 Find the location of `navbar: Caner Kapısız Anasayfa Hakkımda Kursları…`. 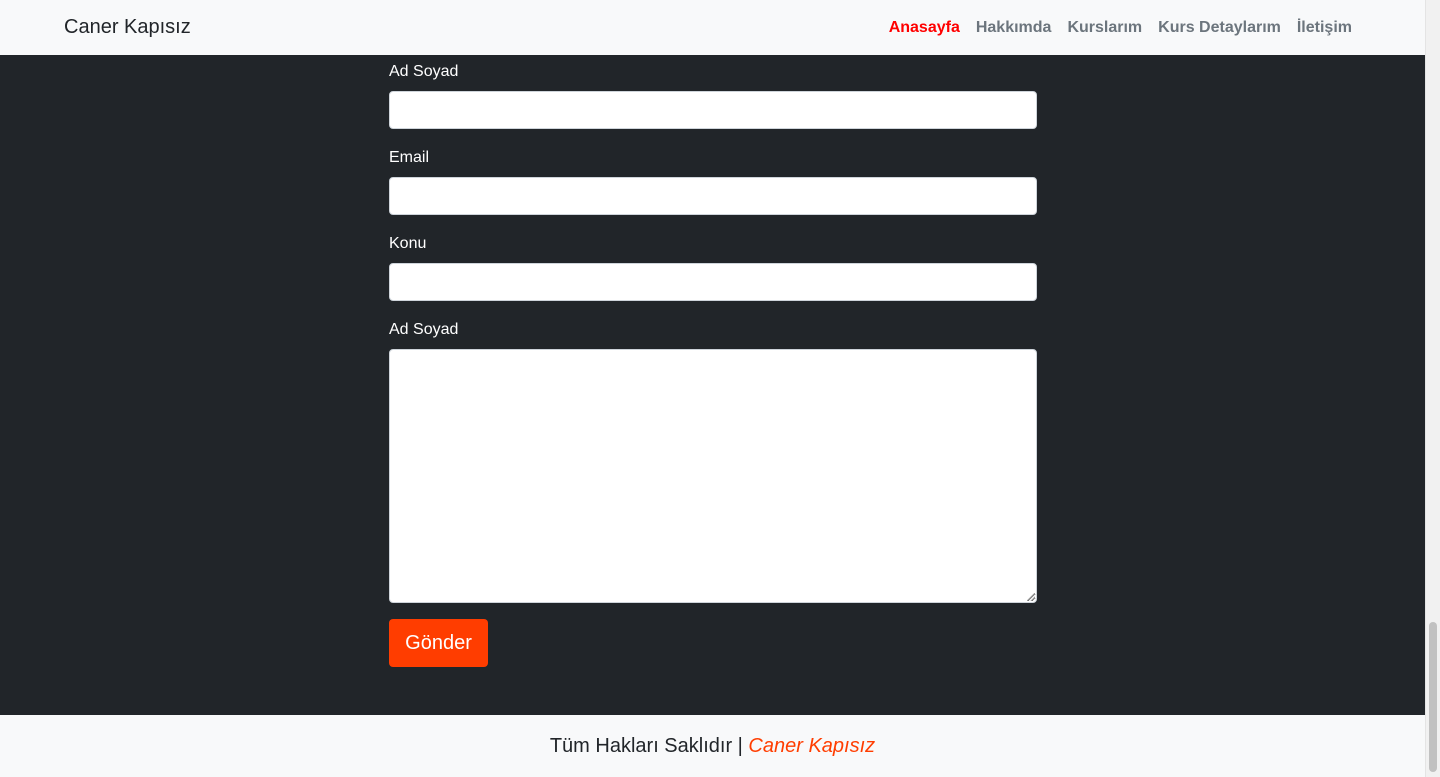

navbar: Caner Kapısız Anasayfa Hakkımda Kursları… is located at coordinates (712, 27).